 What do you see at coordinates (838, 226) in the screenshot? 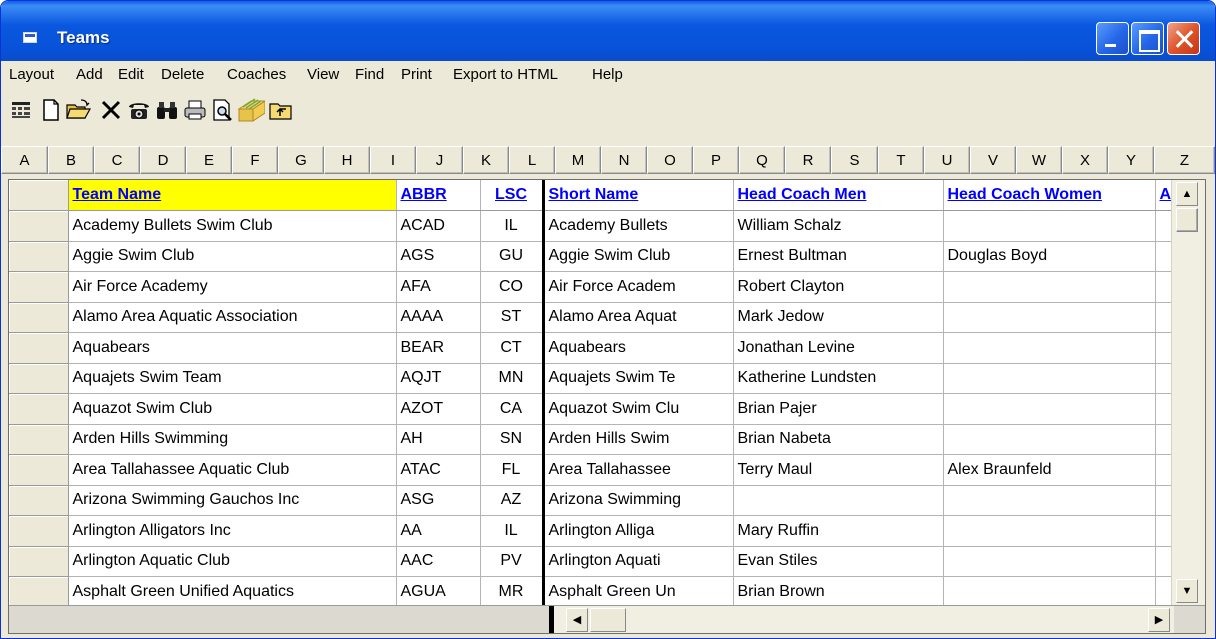
I see `head-coach-men-cell: William Schalz` at bounding box center [838, 226].